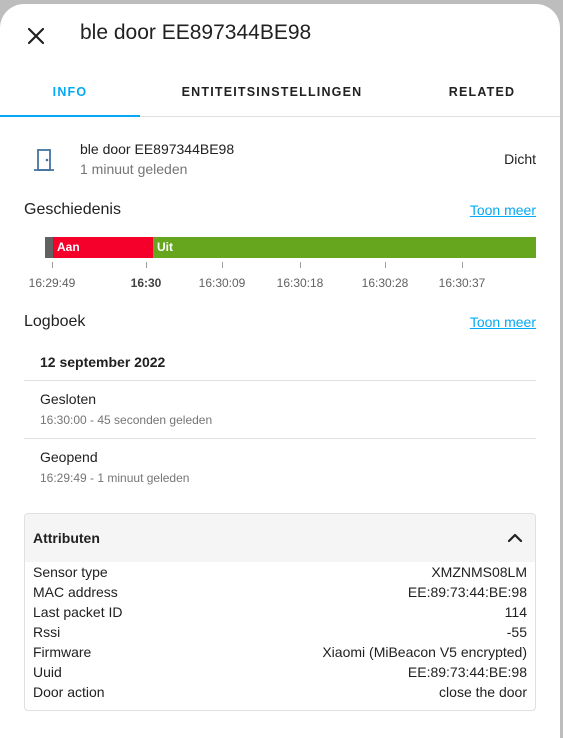 Image resolution: width=563 pixels, height=738 pixels. Describe the element at coordinates (70, 116) in the screenshot. I see `active-tab-indicator` at that location.